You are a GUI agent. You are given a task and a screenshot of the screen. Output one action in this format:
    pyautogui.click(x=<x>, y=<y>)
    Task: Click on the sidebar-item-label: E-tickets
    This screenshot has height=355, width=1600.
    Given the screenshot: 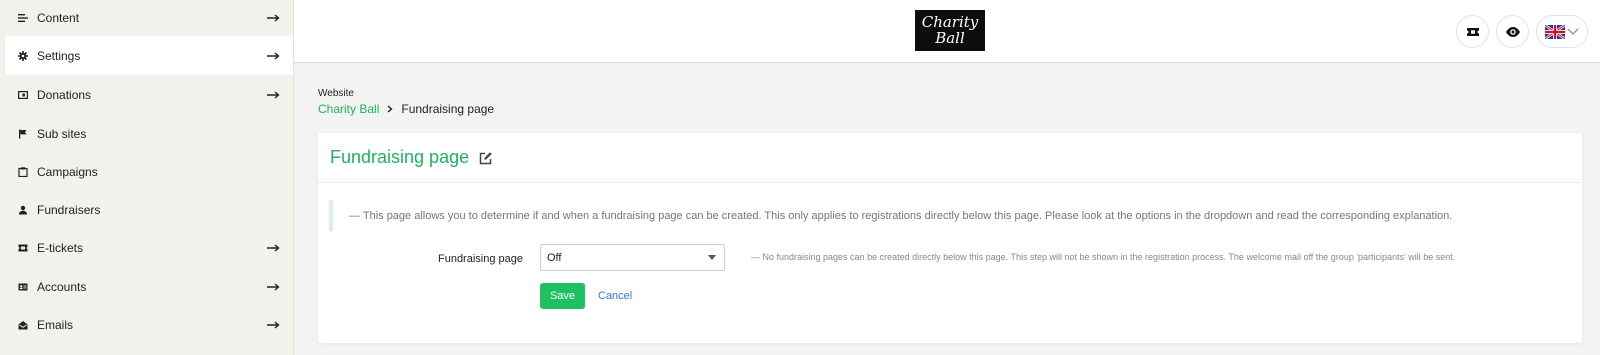 What is the action you would take?
    pyautogui.click(x=60, y=247)
    